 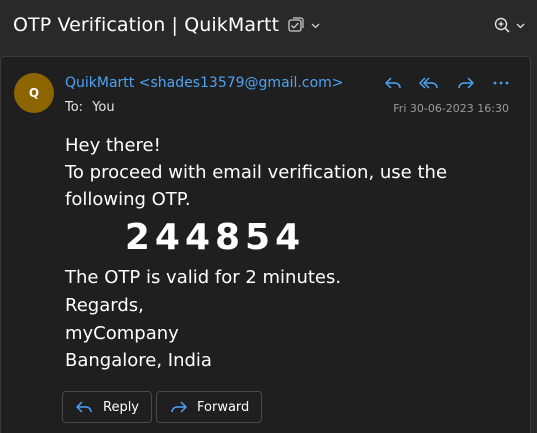 I want to click on forward-button: Forward, so click(x=209, y=407).